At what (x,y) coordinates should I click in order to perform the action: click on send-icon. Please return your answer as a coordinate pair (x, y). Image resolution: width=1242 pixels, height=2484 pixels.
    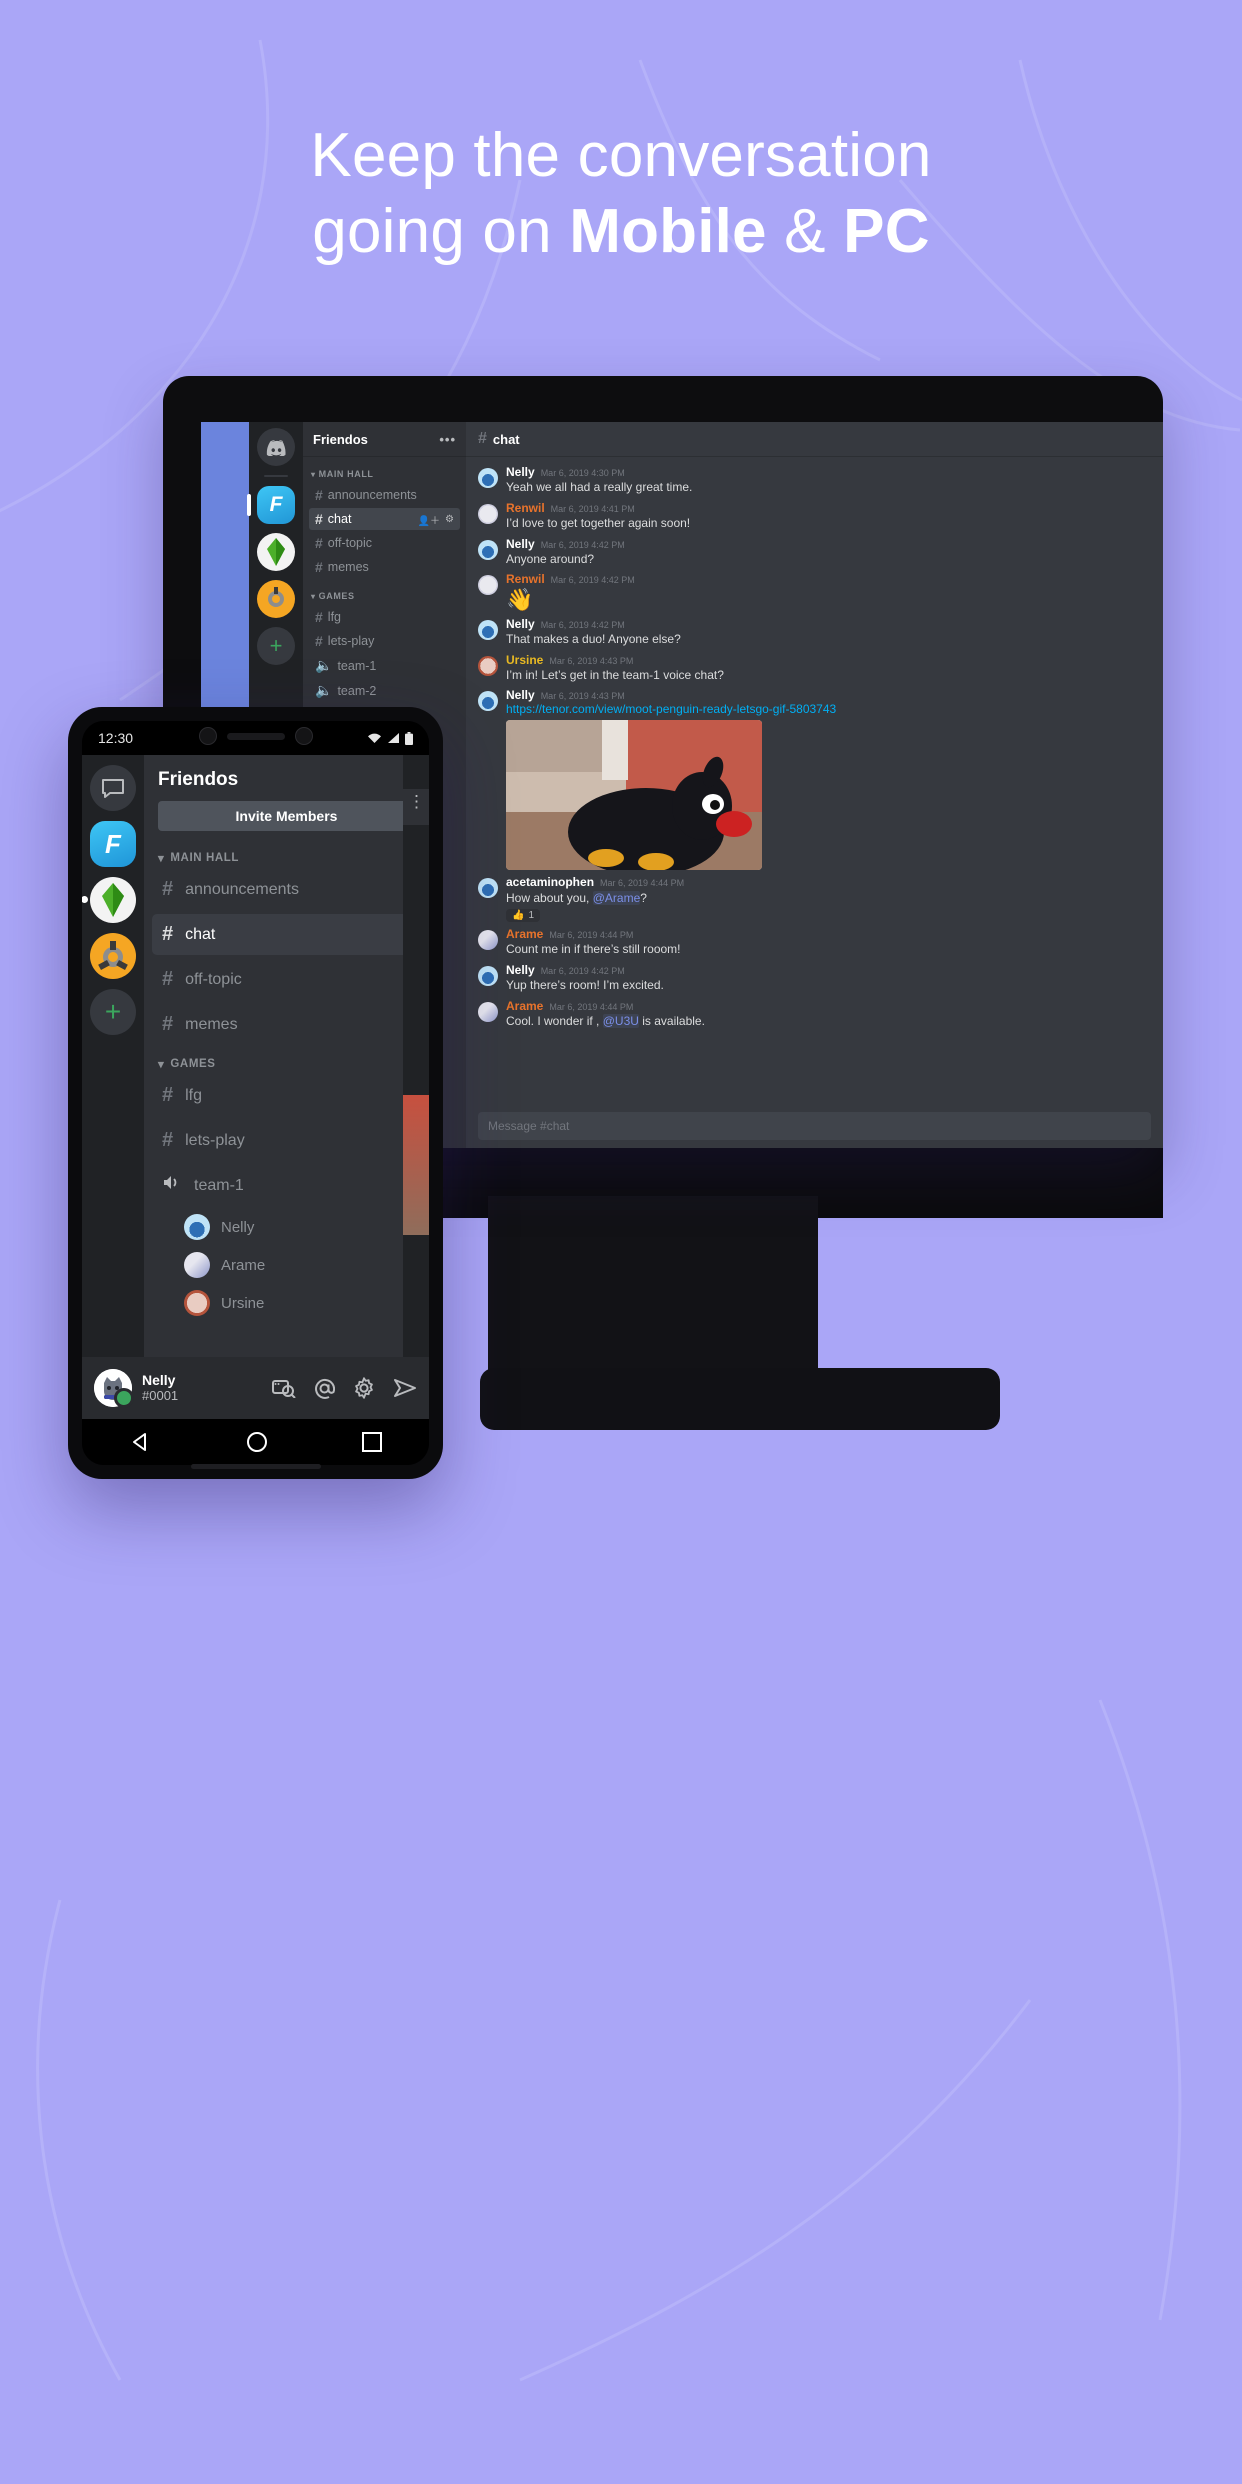
    Looking at the image, I should click on (405, 1388).